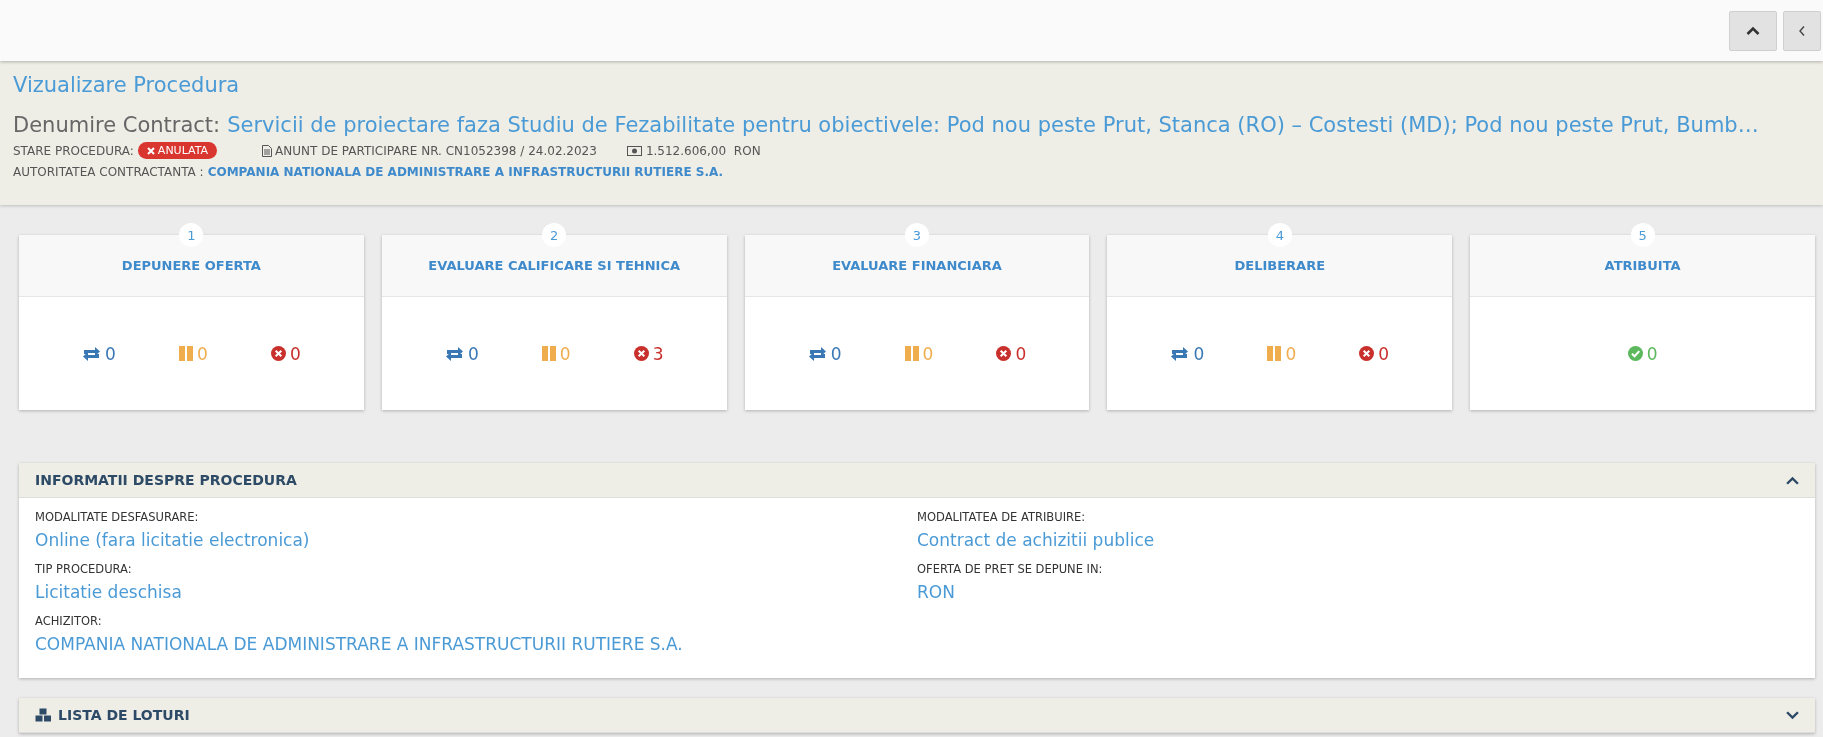 The height and width of the screenshot is (737, 1823). Describe the element at coordinates (166, 480) in the screenshot. I see `panel-title: INFORMATII DESPRE PROCEDURA` at that location.